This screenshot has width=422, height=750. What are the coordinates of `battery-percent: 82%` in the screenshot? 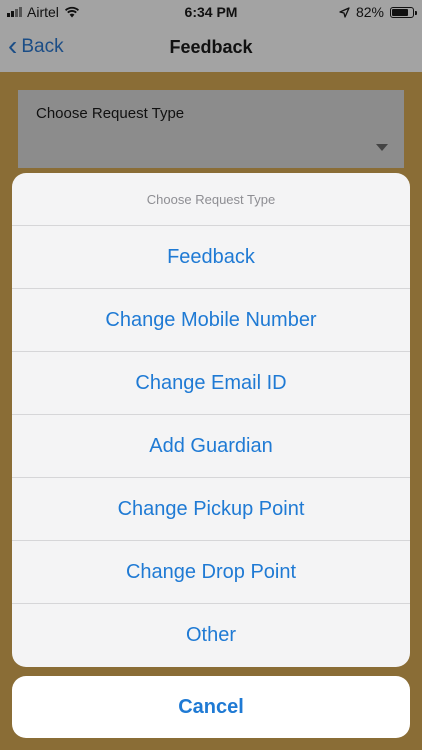 It's located at (369, 12).